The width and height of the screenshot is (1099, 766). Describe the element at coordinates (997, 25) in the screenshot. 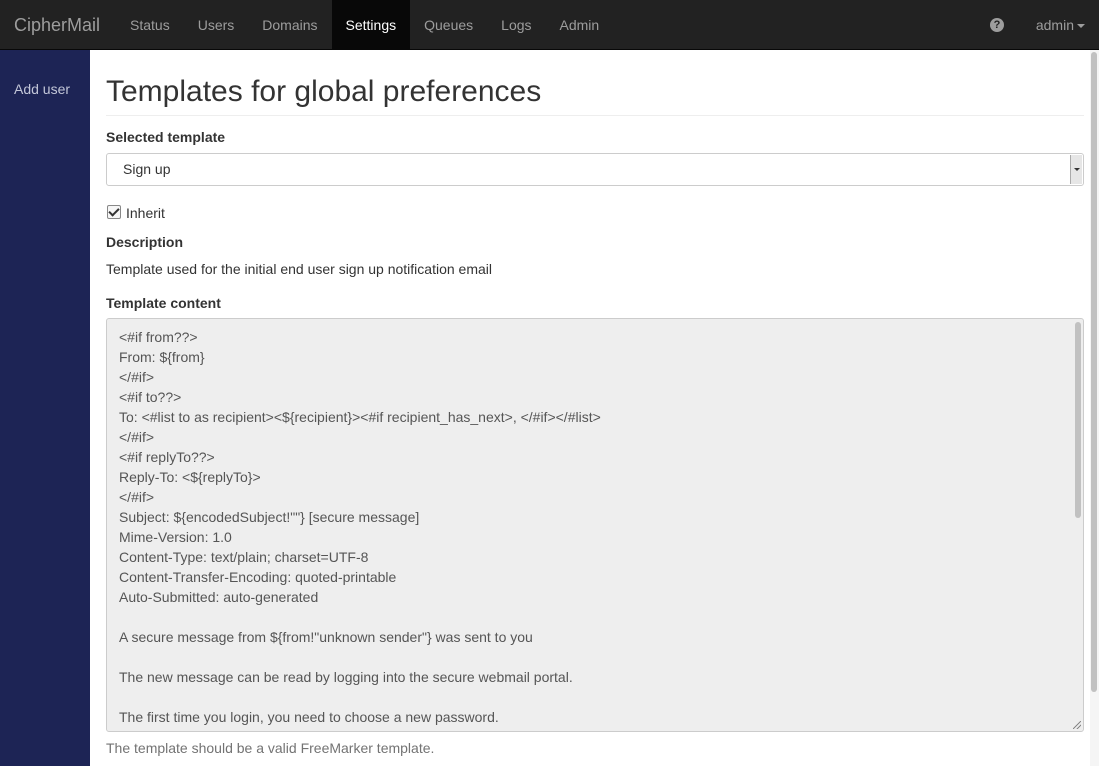

I see `question-circle-icon: ?` at that location.